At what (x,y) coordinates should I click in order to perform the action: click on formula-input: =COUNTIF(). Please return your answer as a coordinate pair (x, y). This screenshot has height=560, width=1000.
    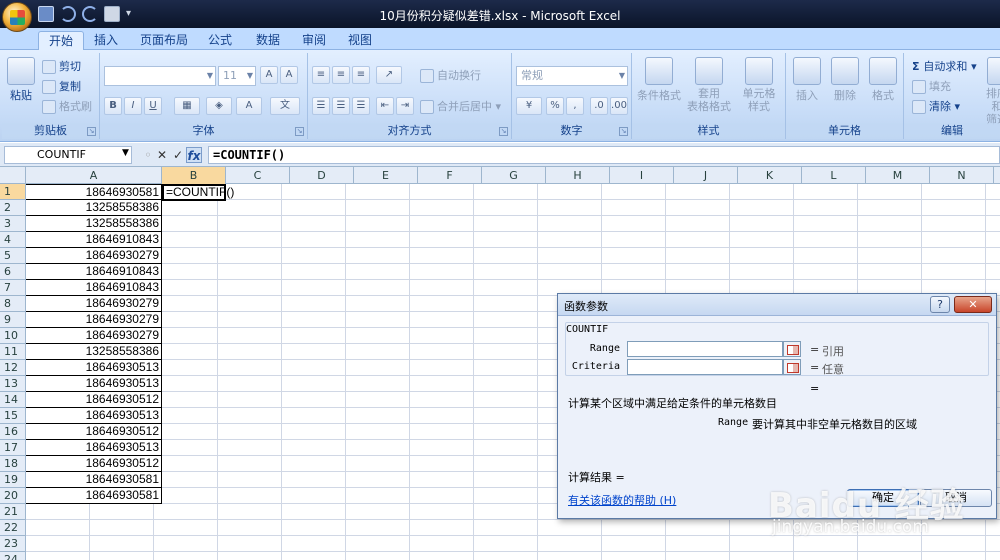
    Looking at the image, I should click on (604, 155).